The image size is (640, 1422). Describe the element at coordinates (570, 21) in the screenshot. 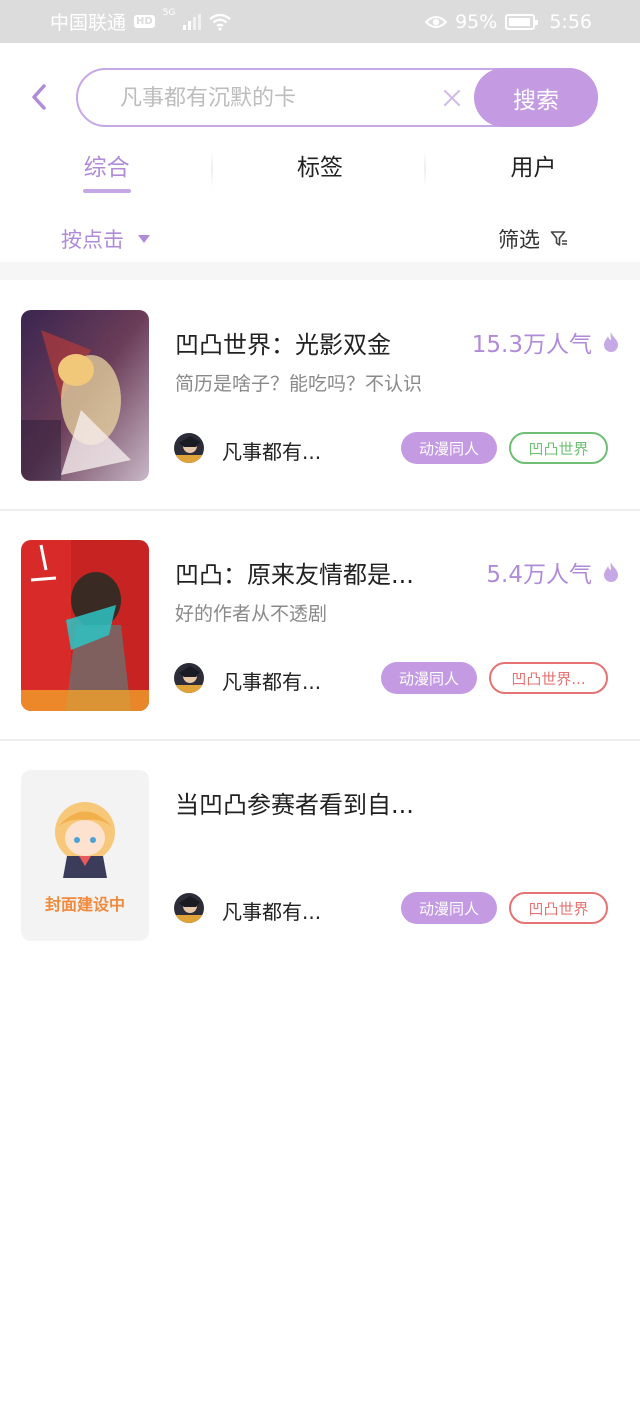

I see `clock: 5:56` at that location.